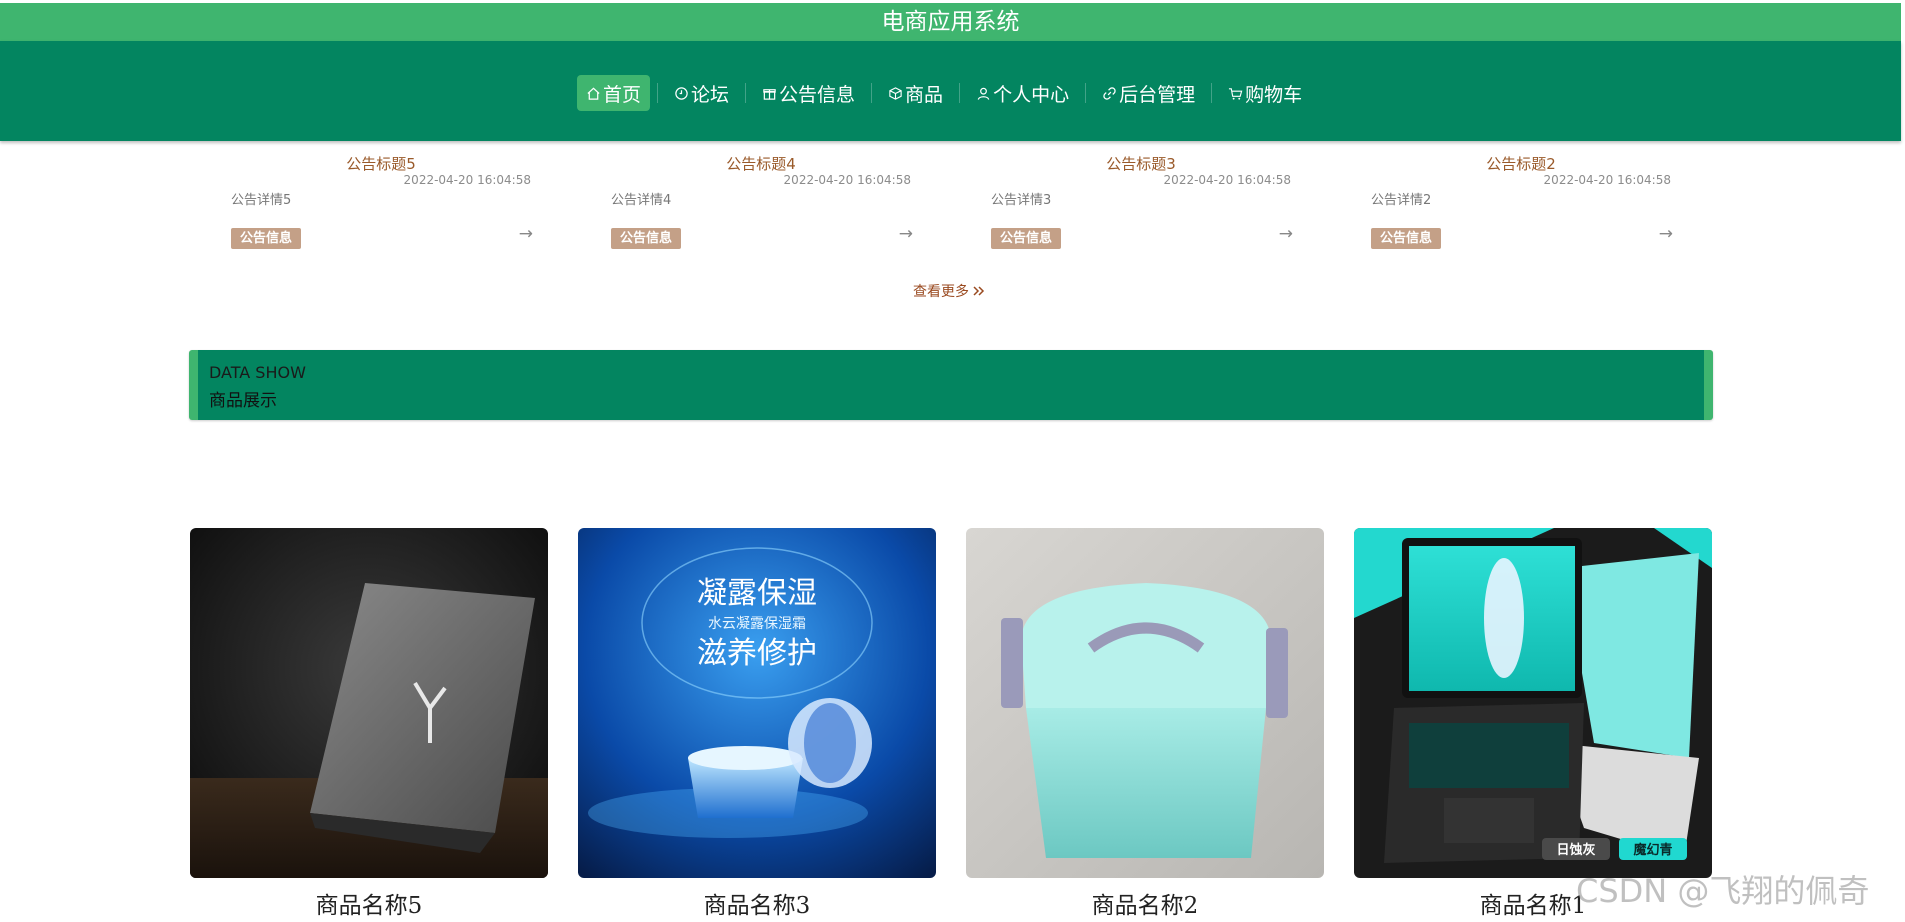 This screenshot has width=1905, height=922. Describe the element at coordinates (817, 94) in the screenshot. I see `nav-item-label: 公告信息` at that location.